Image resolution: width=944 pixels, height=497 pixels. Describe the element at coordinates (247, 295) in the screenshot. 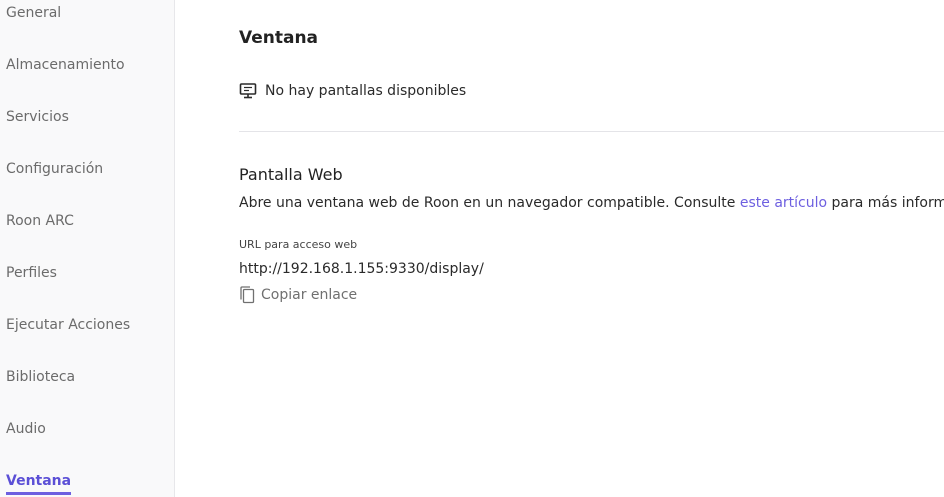

I see `copy-icon` at that location.